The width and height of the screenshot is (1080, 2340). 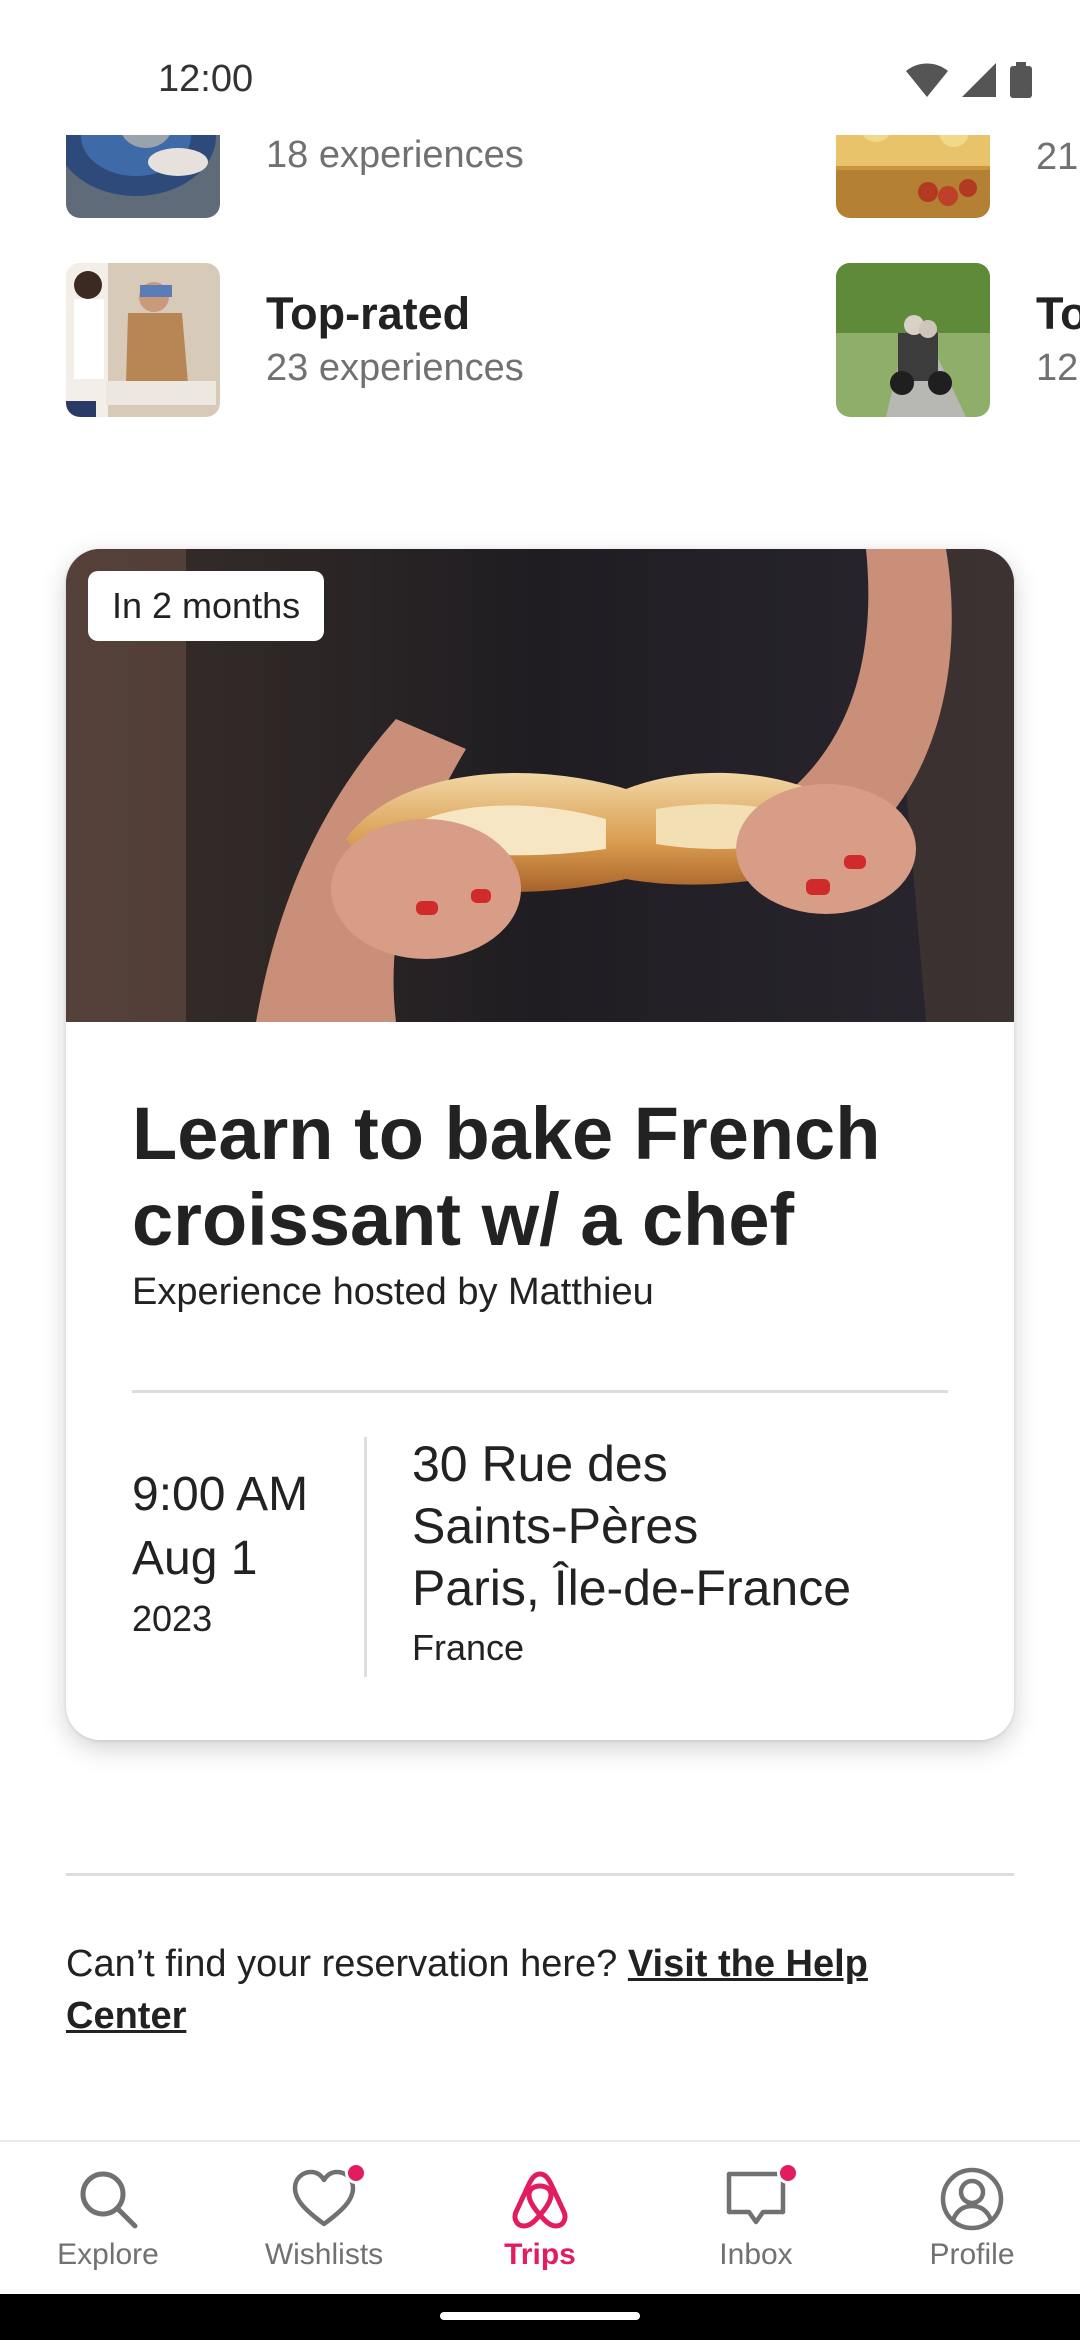 I want to click on nav-wishlists: Wishlists, so click(x=324, y=2218).